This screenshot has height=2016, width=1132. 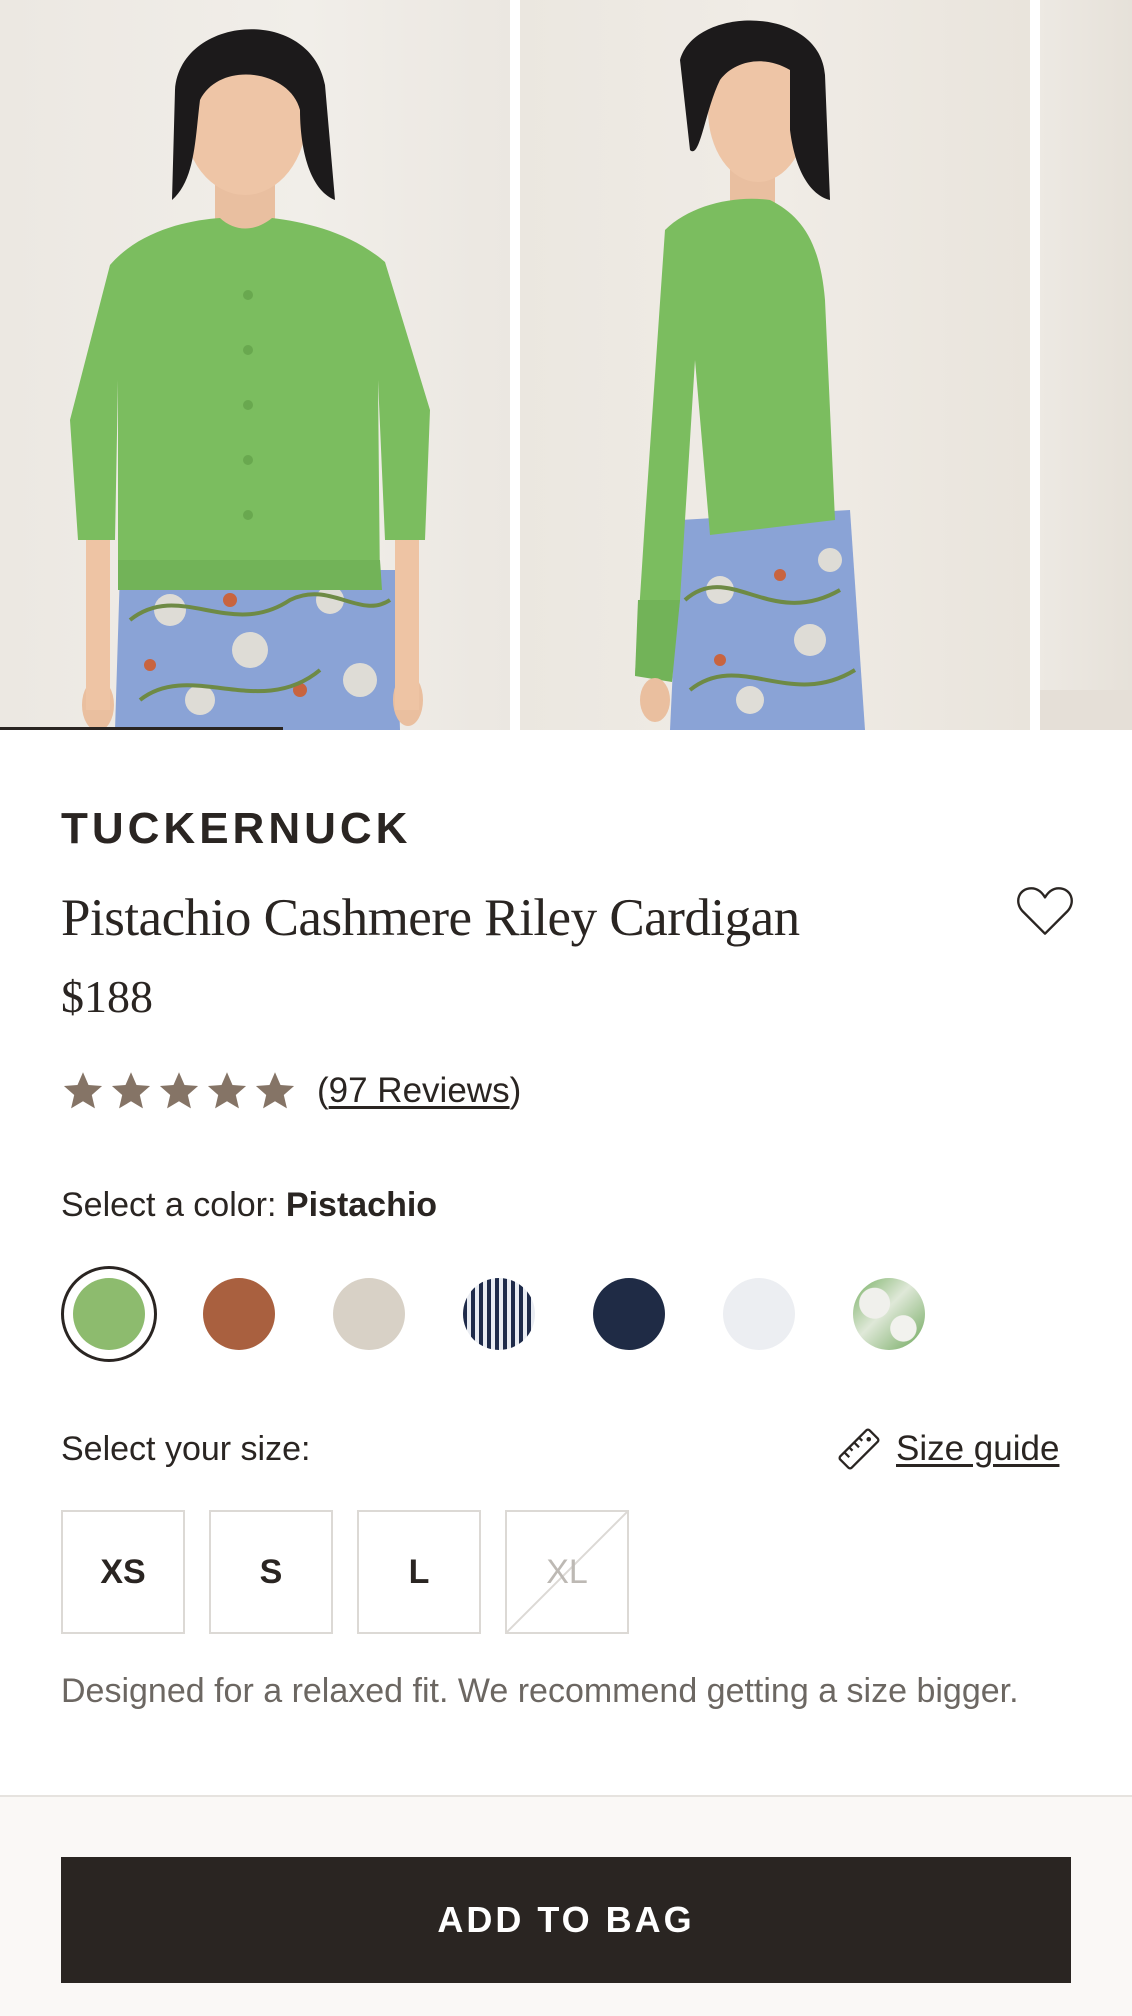 I want to click on reviews-link: 97 Reviews, so click(x=419, y=1090).